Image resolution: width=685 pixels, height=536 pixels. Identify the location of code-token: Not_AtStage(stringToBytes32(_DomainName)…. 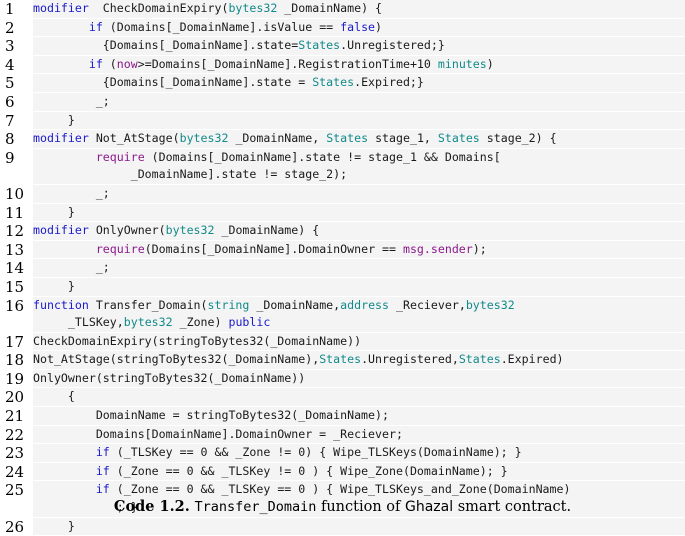
(176, 359).